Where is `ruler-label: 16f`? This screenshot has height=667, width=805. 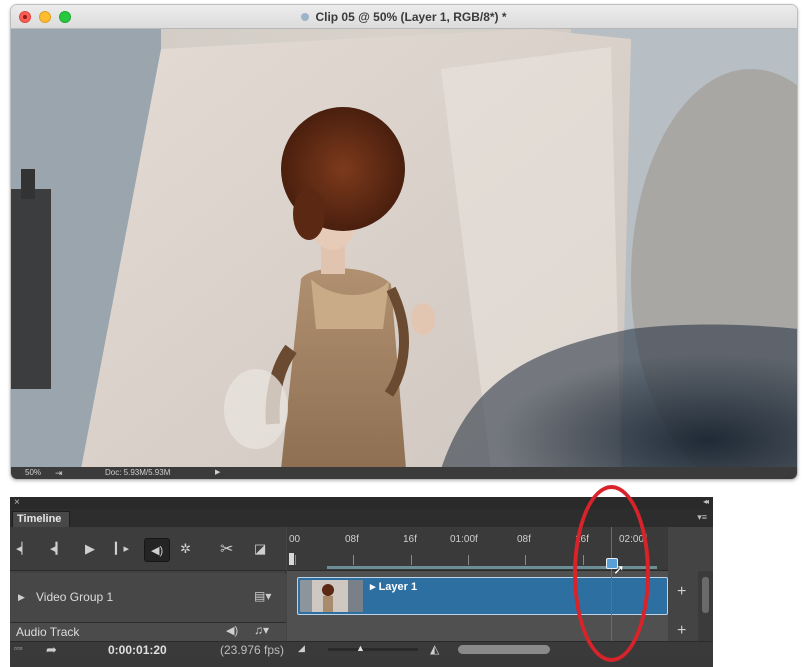
ruler-label: 16f is located at coordinates (410, 539).